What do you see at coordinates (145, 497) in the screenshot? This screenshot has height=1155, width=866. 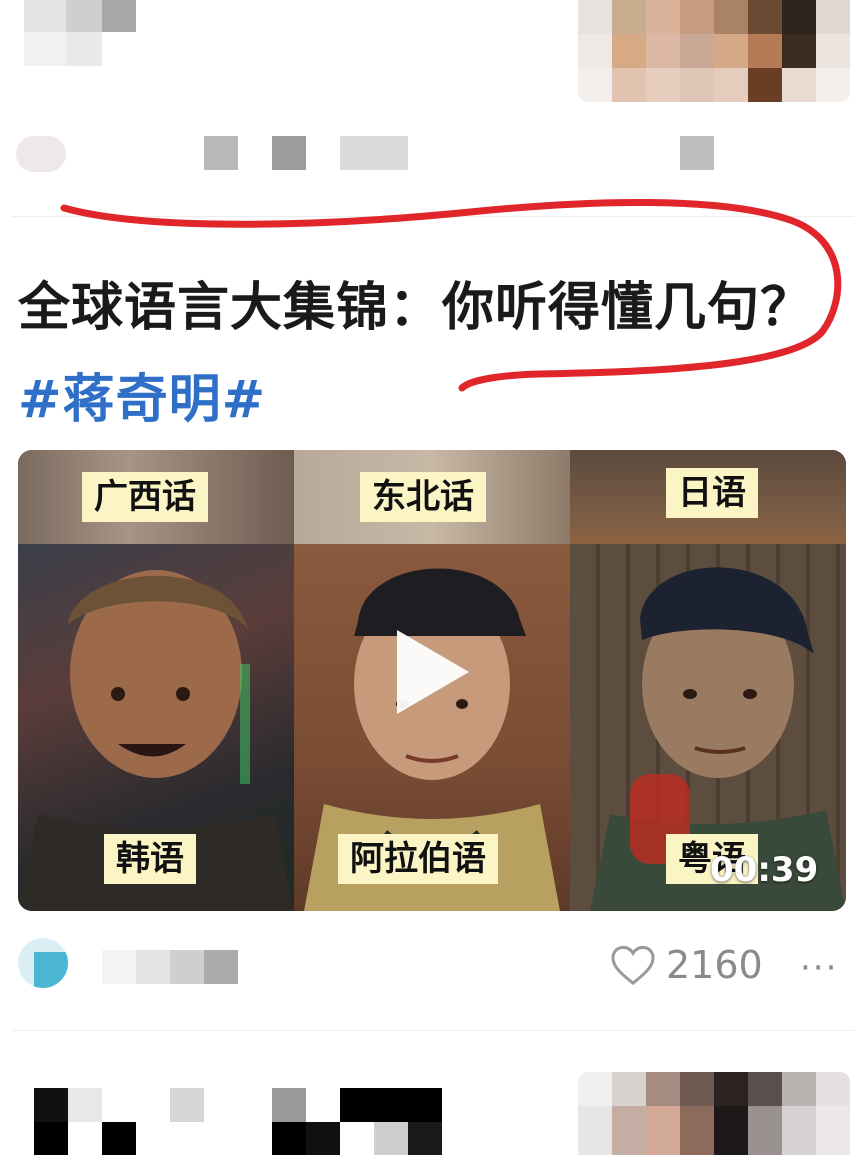 I see `dialect-label-guangxi: 广西话` at bounding box center [145, 497].